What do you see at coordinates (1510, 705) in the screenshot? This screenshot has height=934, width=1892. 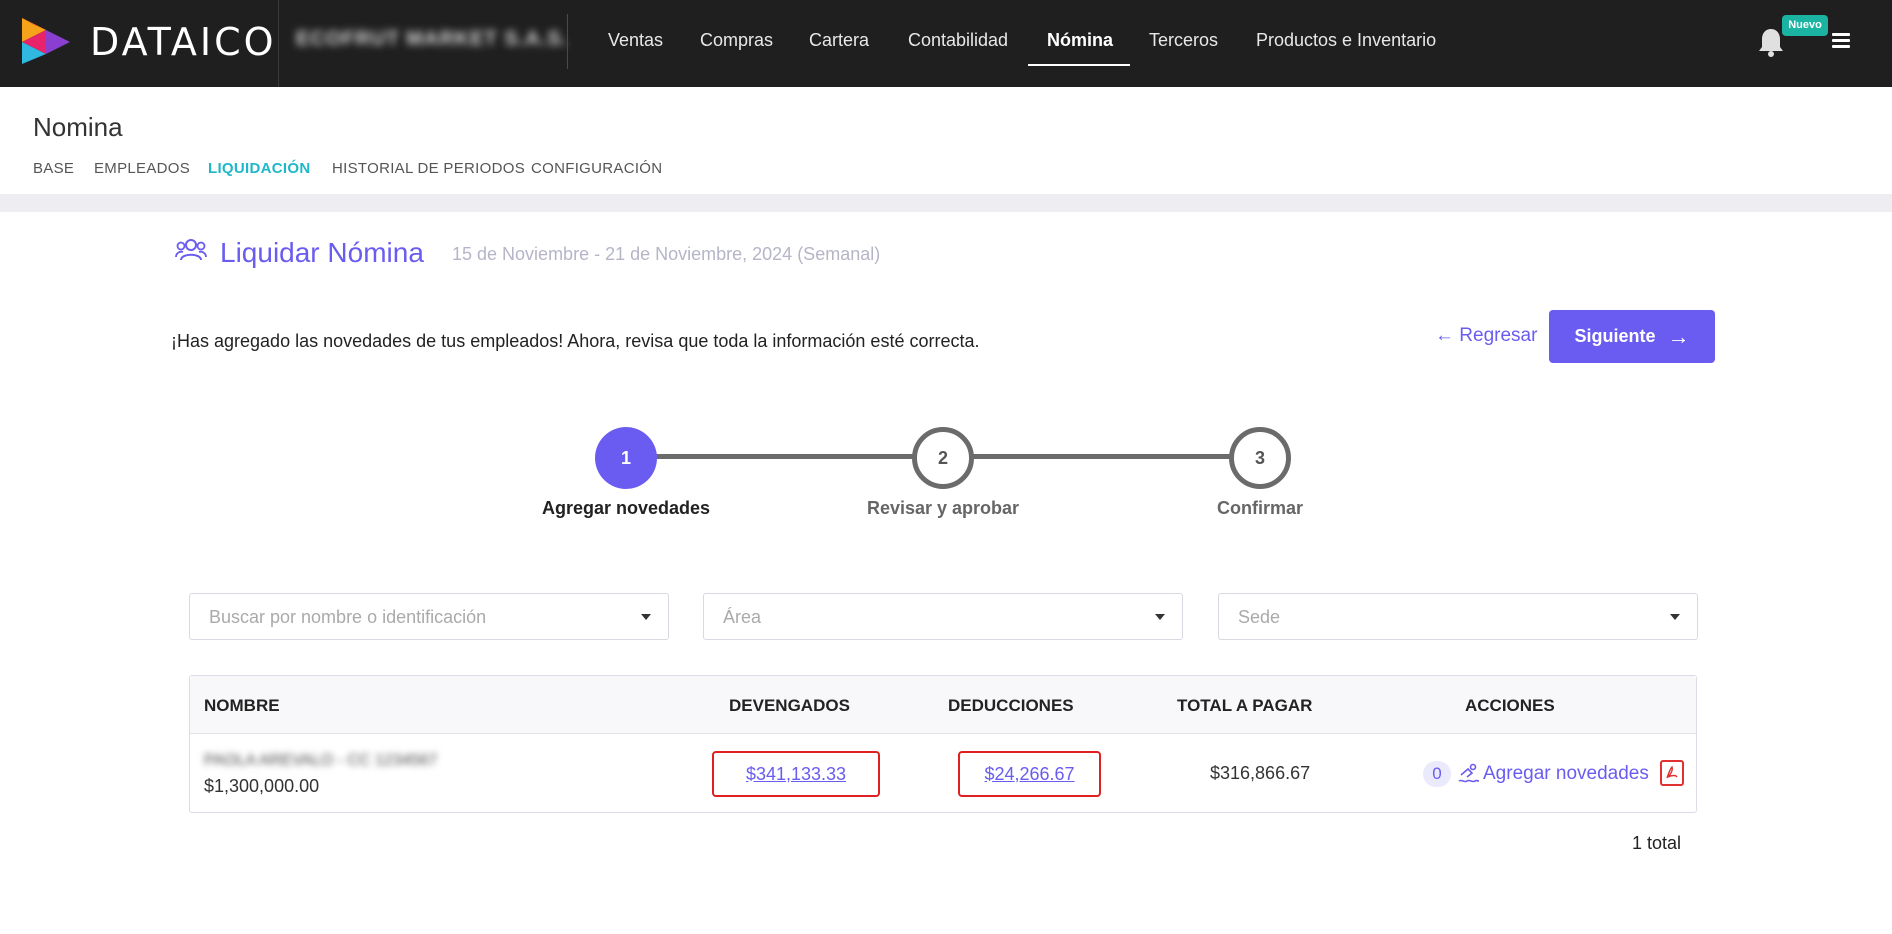 I see `col-acciones: ACCIONES` at bounding box center [1510, 705].